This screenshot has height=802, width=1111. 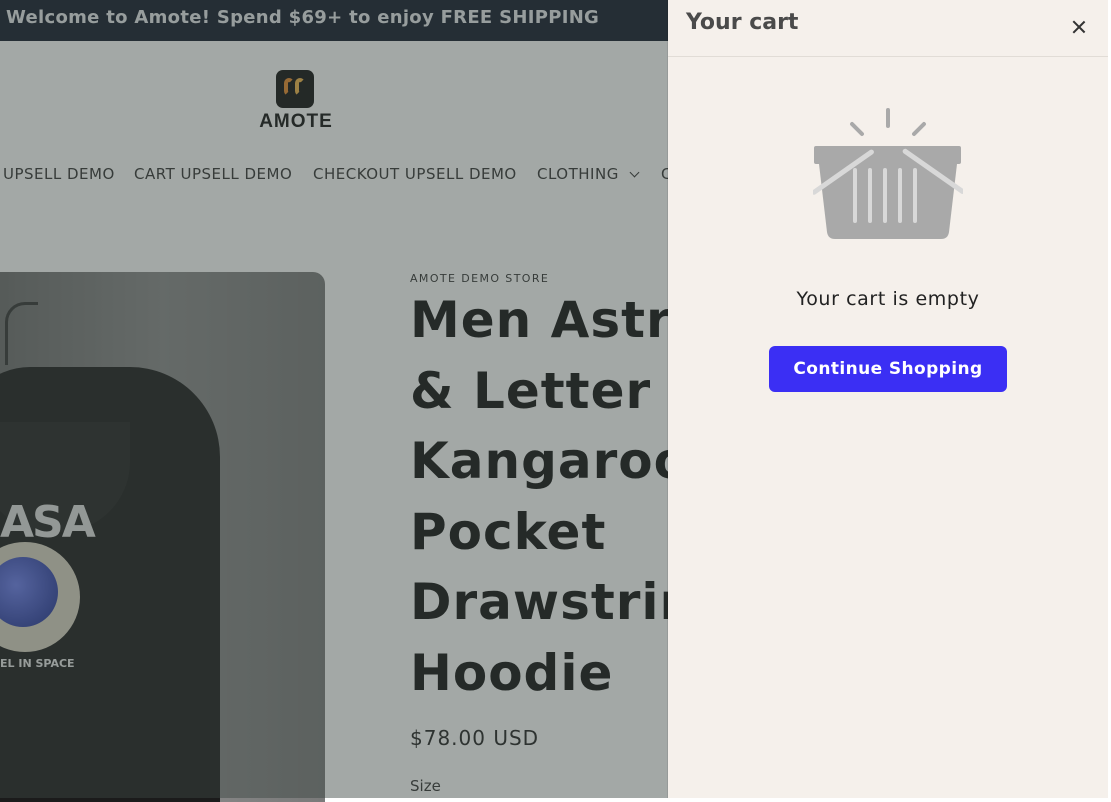 What do you see at coordinates (888, 28) in the screenshot?
I see `cart-drawer-header: Your cart` at bounding box center [888, 28].